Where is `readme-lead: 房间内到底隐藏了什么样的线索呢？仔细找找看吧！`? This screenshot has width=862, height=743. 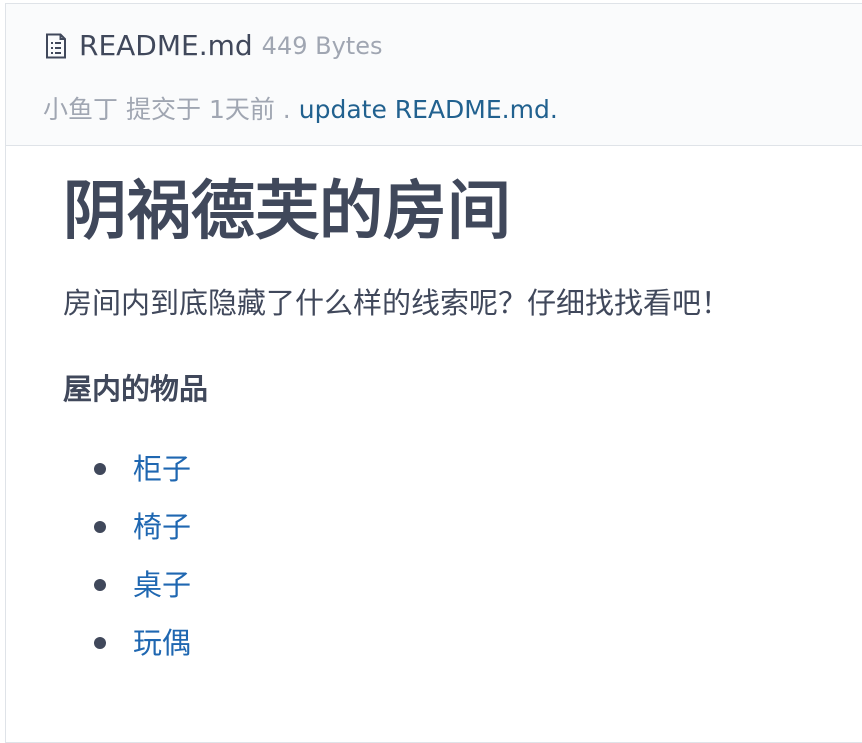 readme-lead: 房间内到底隐藏了什么样的线索呢？仔细找找看吧！ is located at coordinates (397, 302).